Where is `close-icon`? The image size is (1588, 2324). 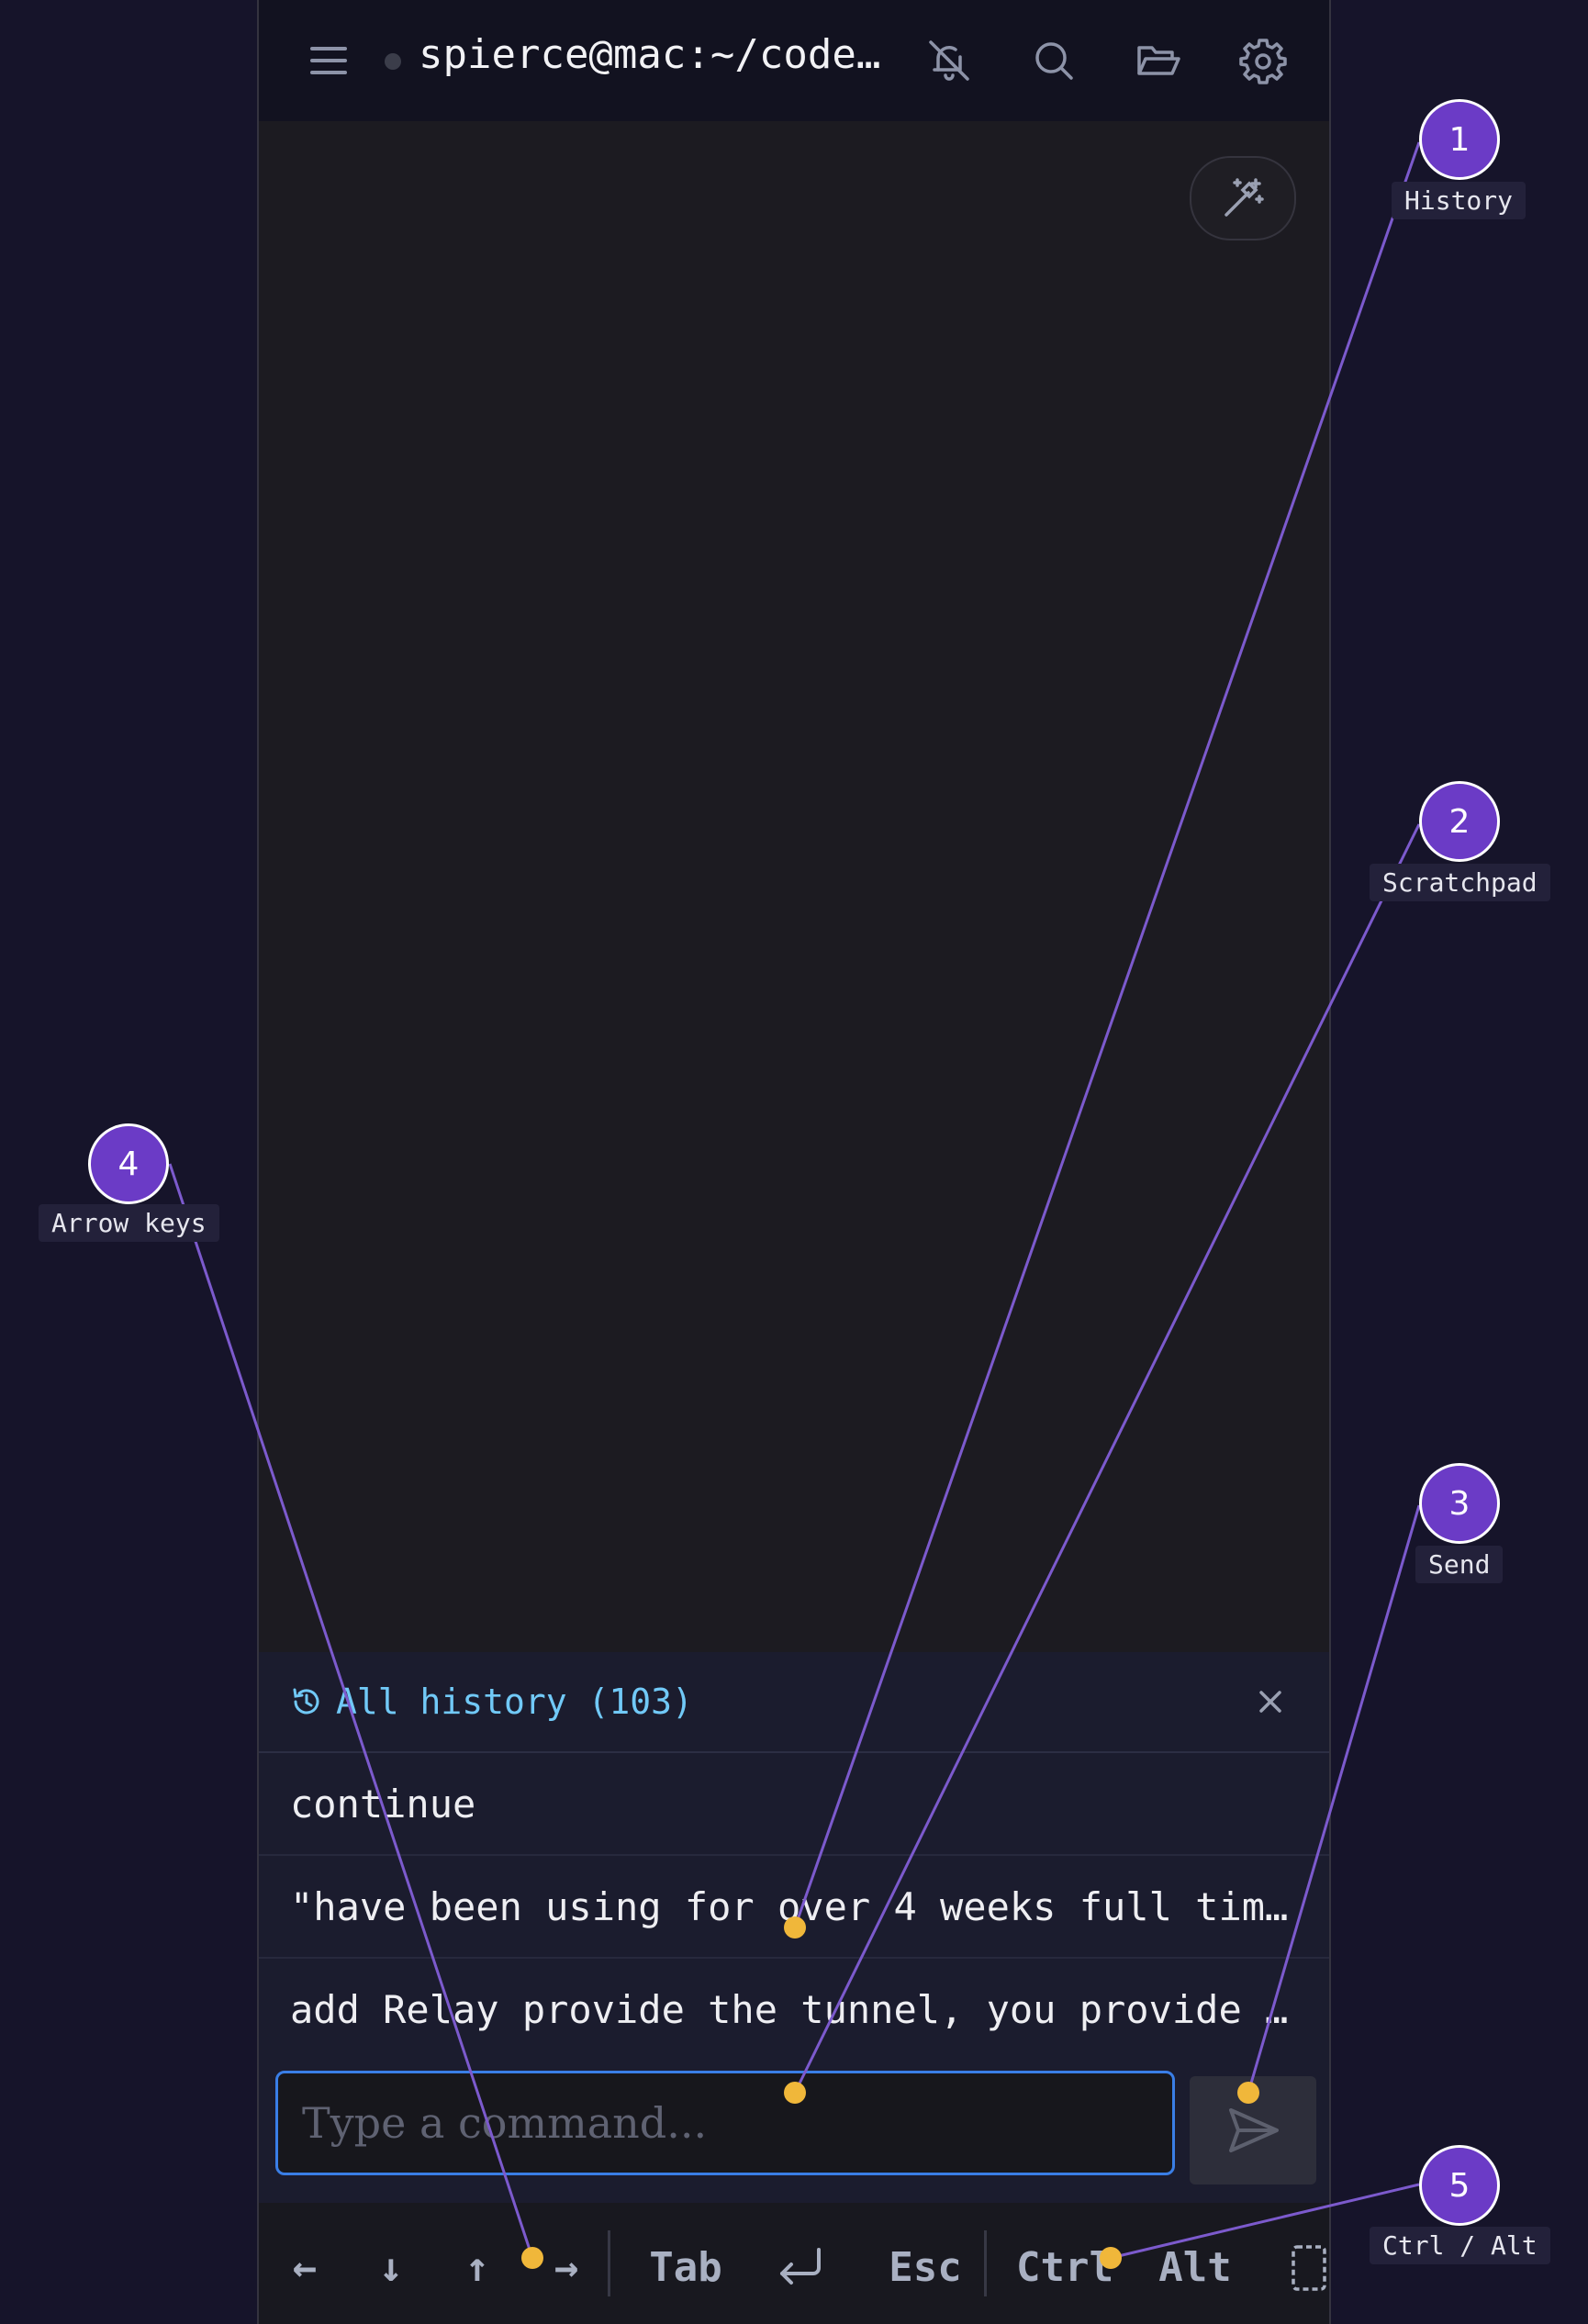 close-icon is located at coordinates (1270, 1702).